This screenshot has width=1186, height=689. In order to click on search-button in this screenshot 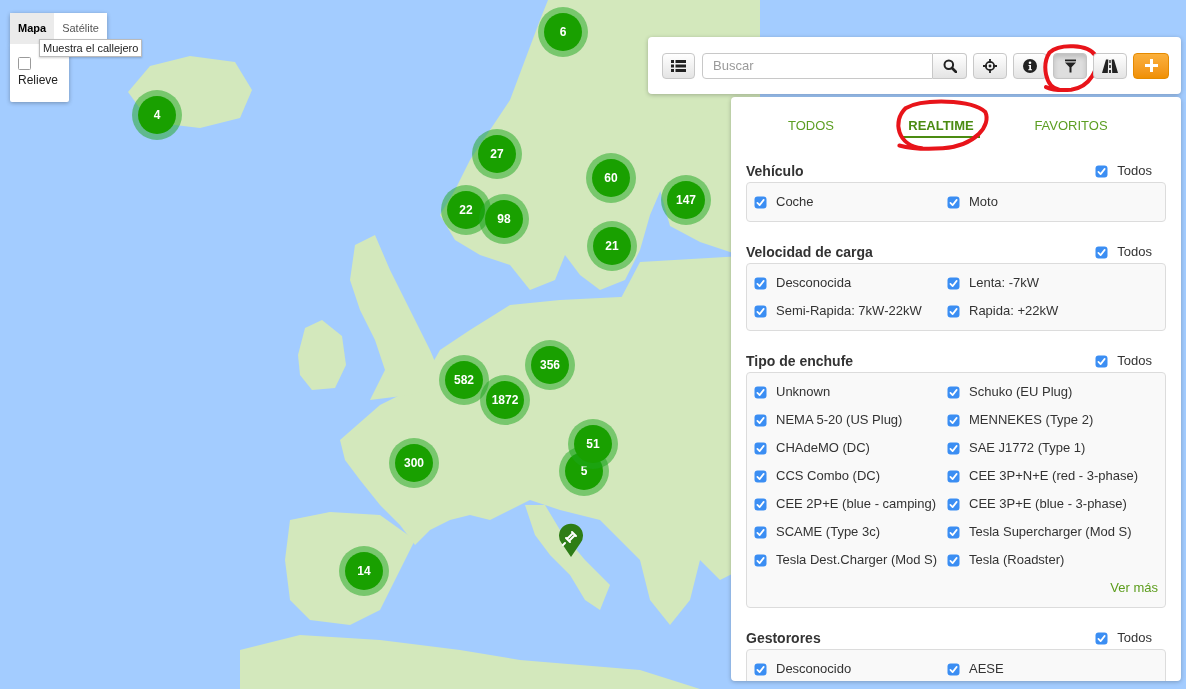, I will do `click(950, 65)`.